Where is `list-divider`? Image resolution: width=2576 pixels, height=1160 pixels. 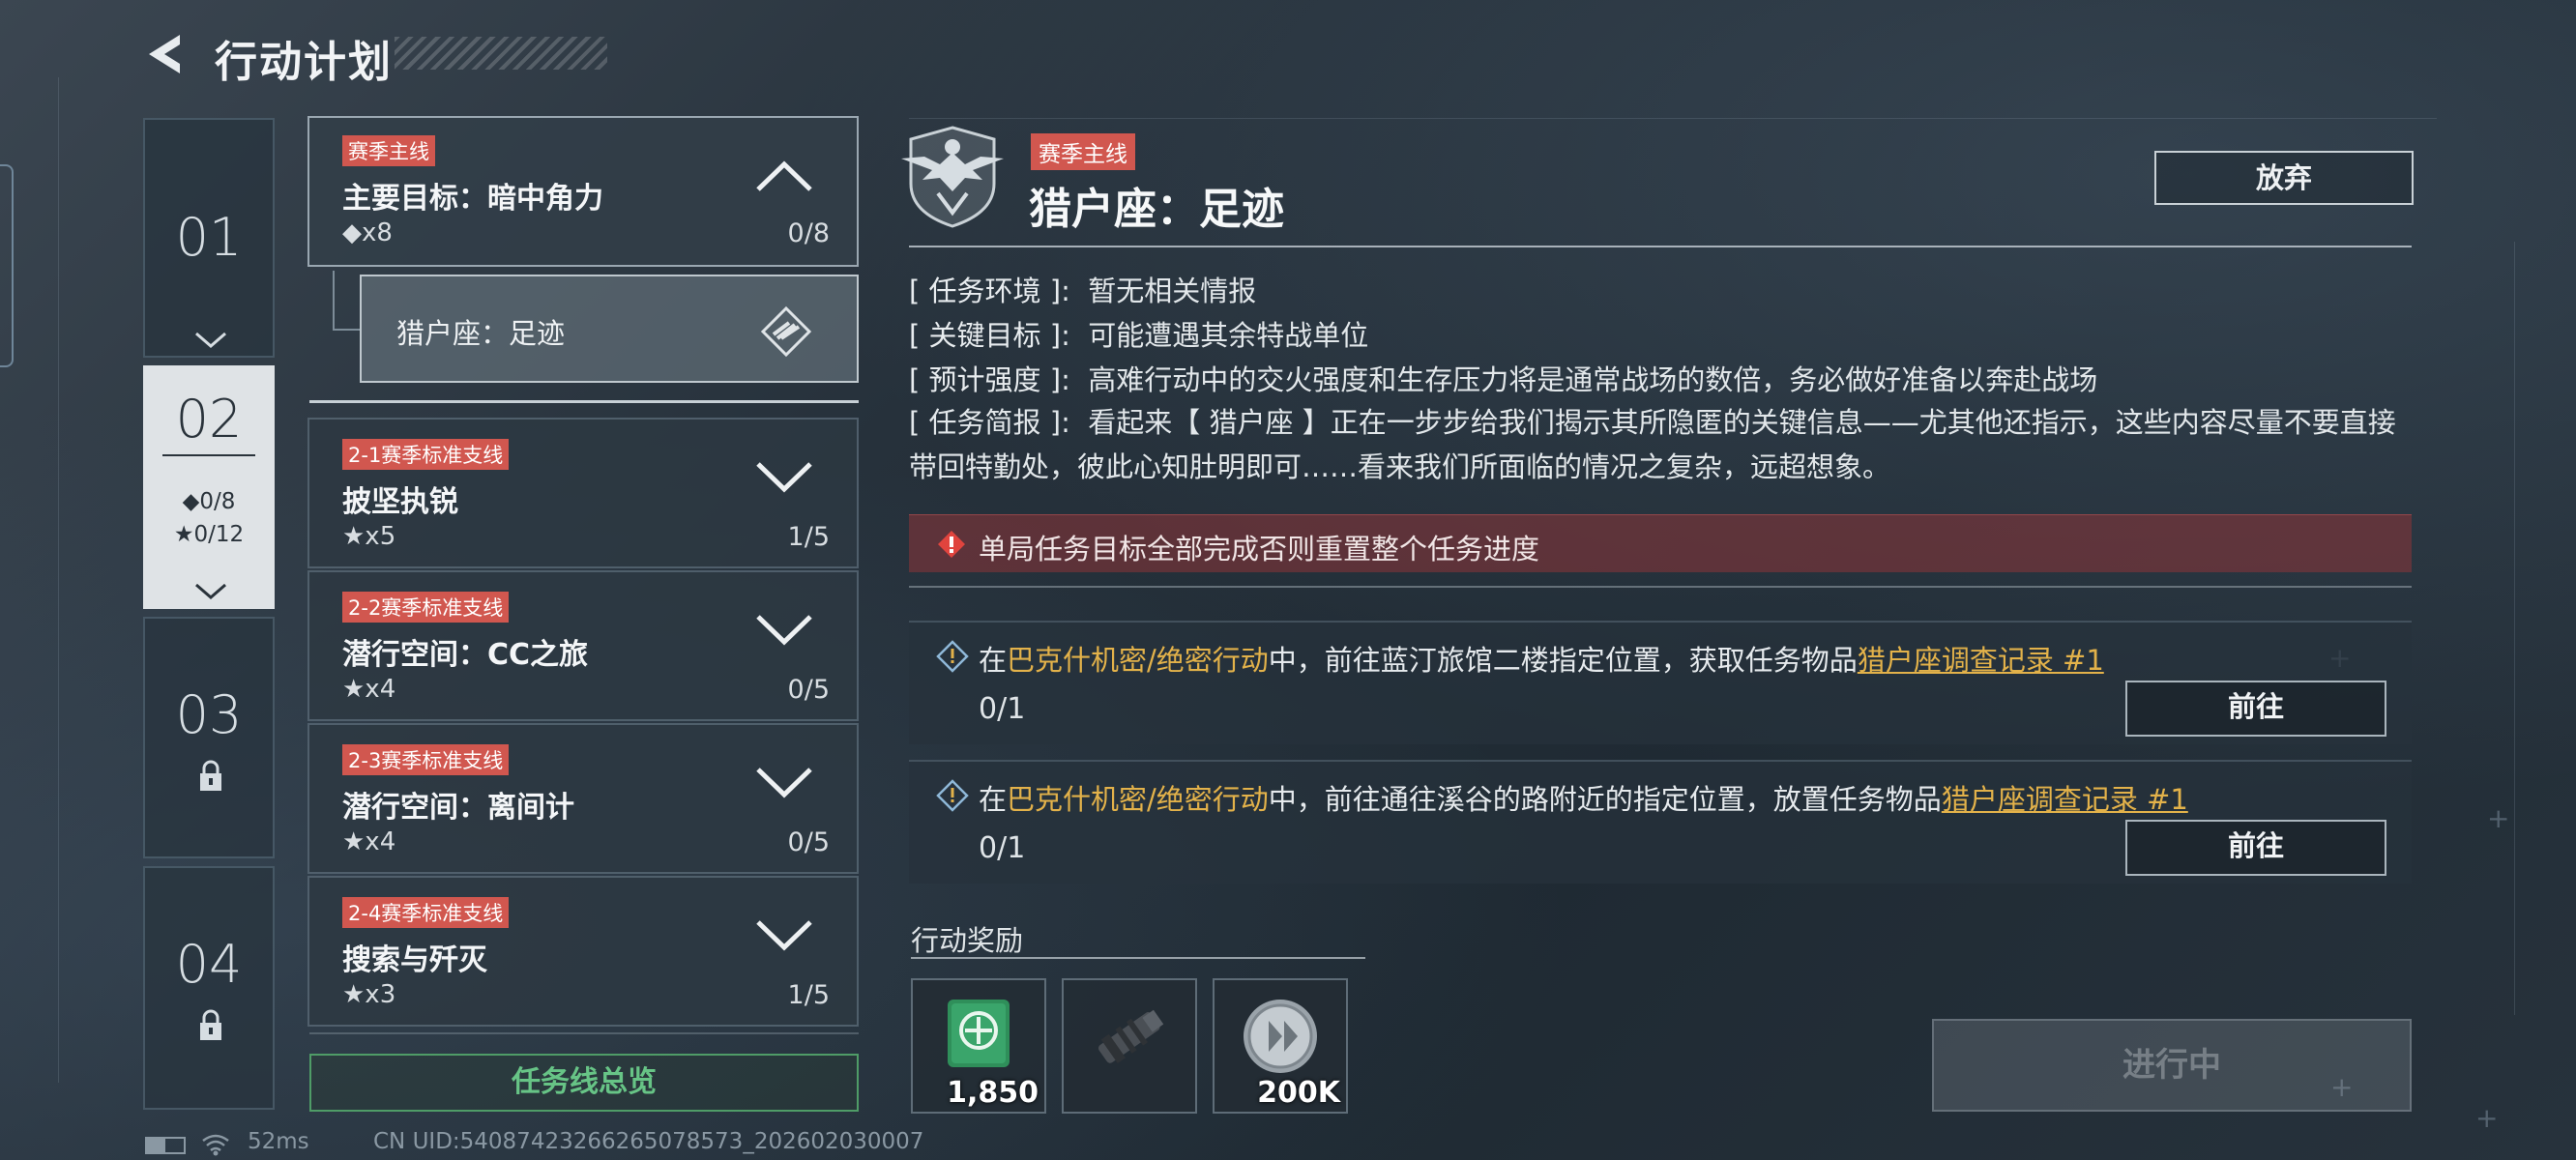
list-divider is located at coordinates (584, 401).